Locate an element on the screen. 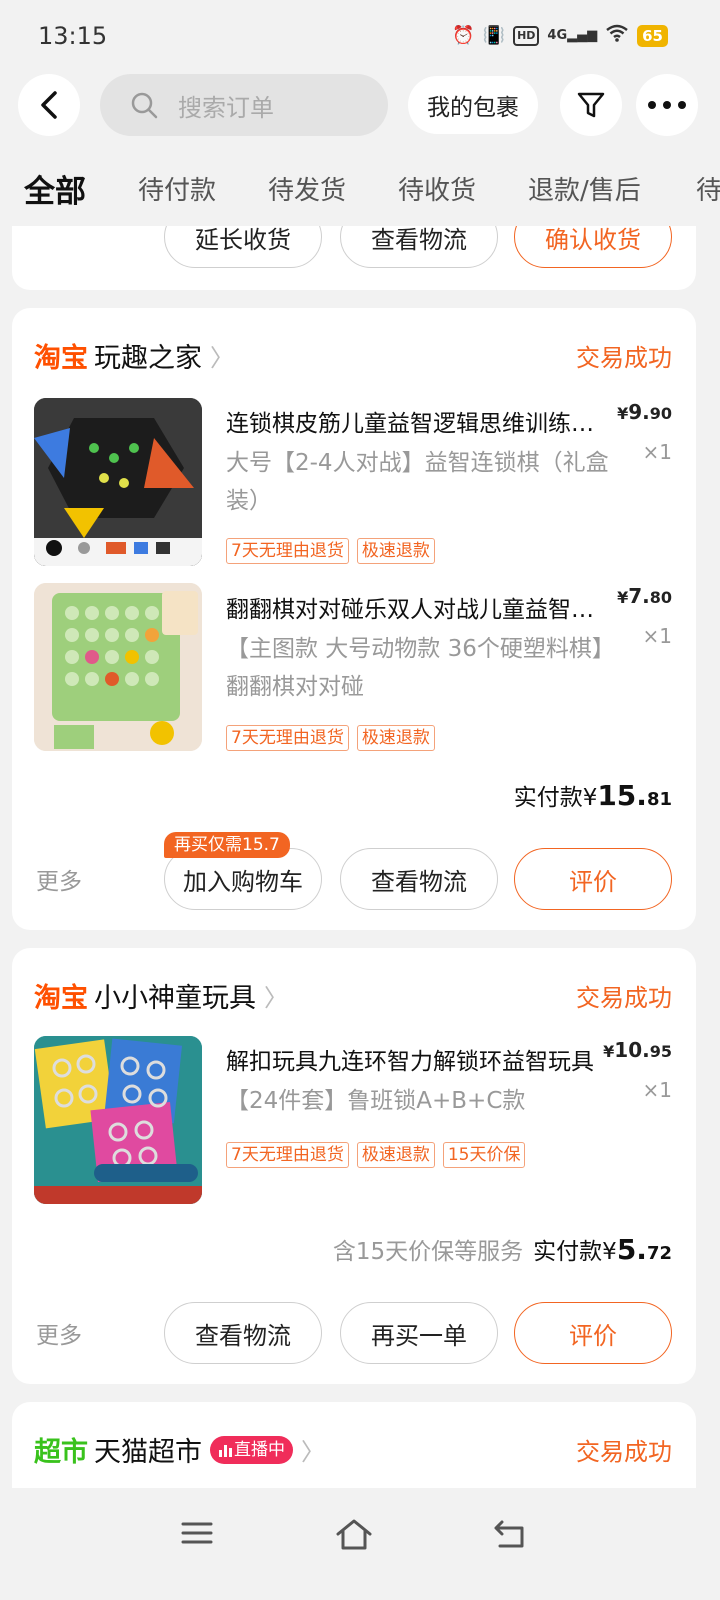  menu-icon is located at coordinates (197, 1533).